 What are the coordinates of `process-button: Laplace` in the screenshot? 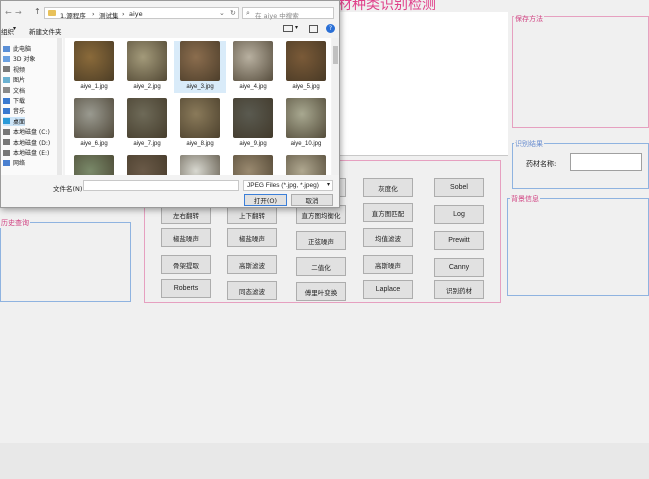 It's located at (388, 289).